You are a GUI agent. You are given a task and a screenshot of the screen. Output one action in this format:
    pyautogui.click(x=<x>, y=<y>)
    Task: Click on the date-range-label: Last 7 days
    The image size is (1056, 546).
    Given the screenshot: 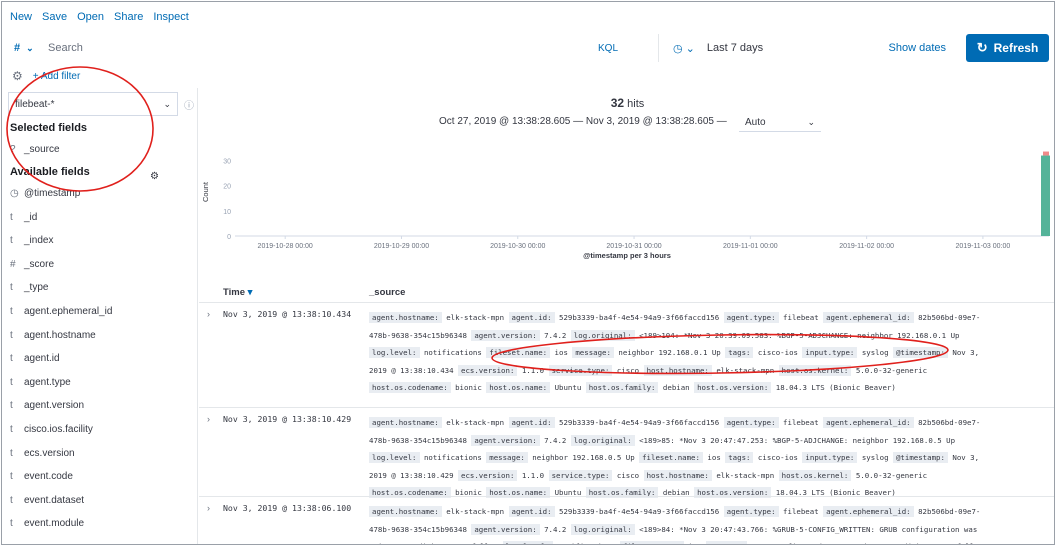 What is the action you would take?
    pyautogui.click(x=735, y=48)
    